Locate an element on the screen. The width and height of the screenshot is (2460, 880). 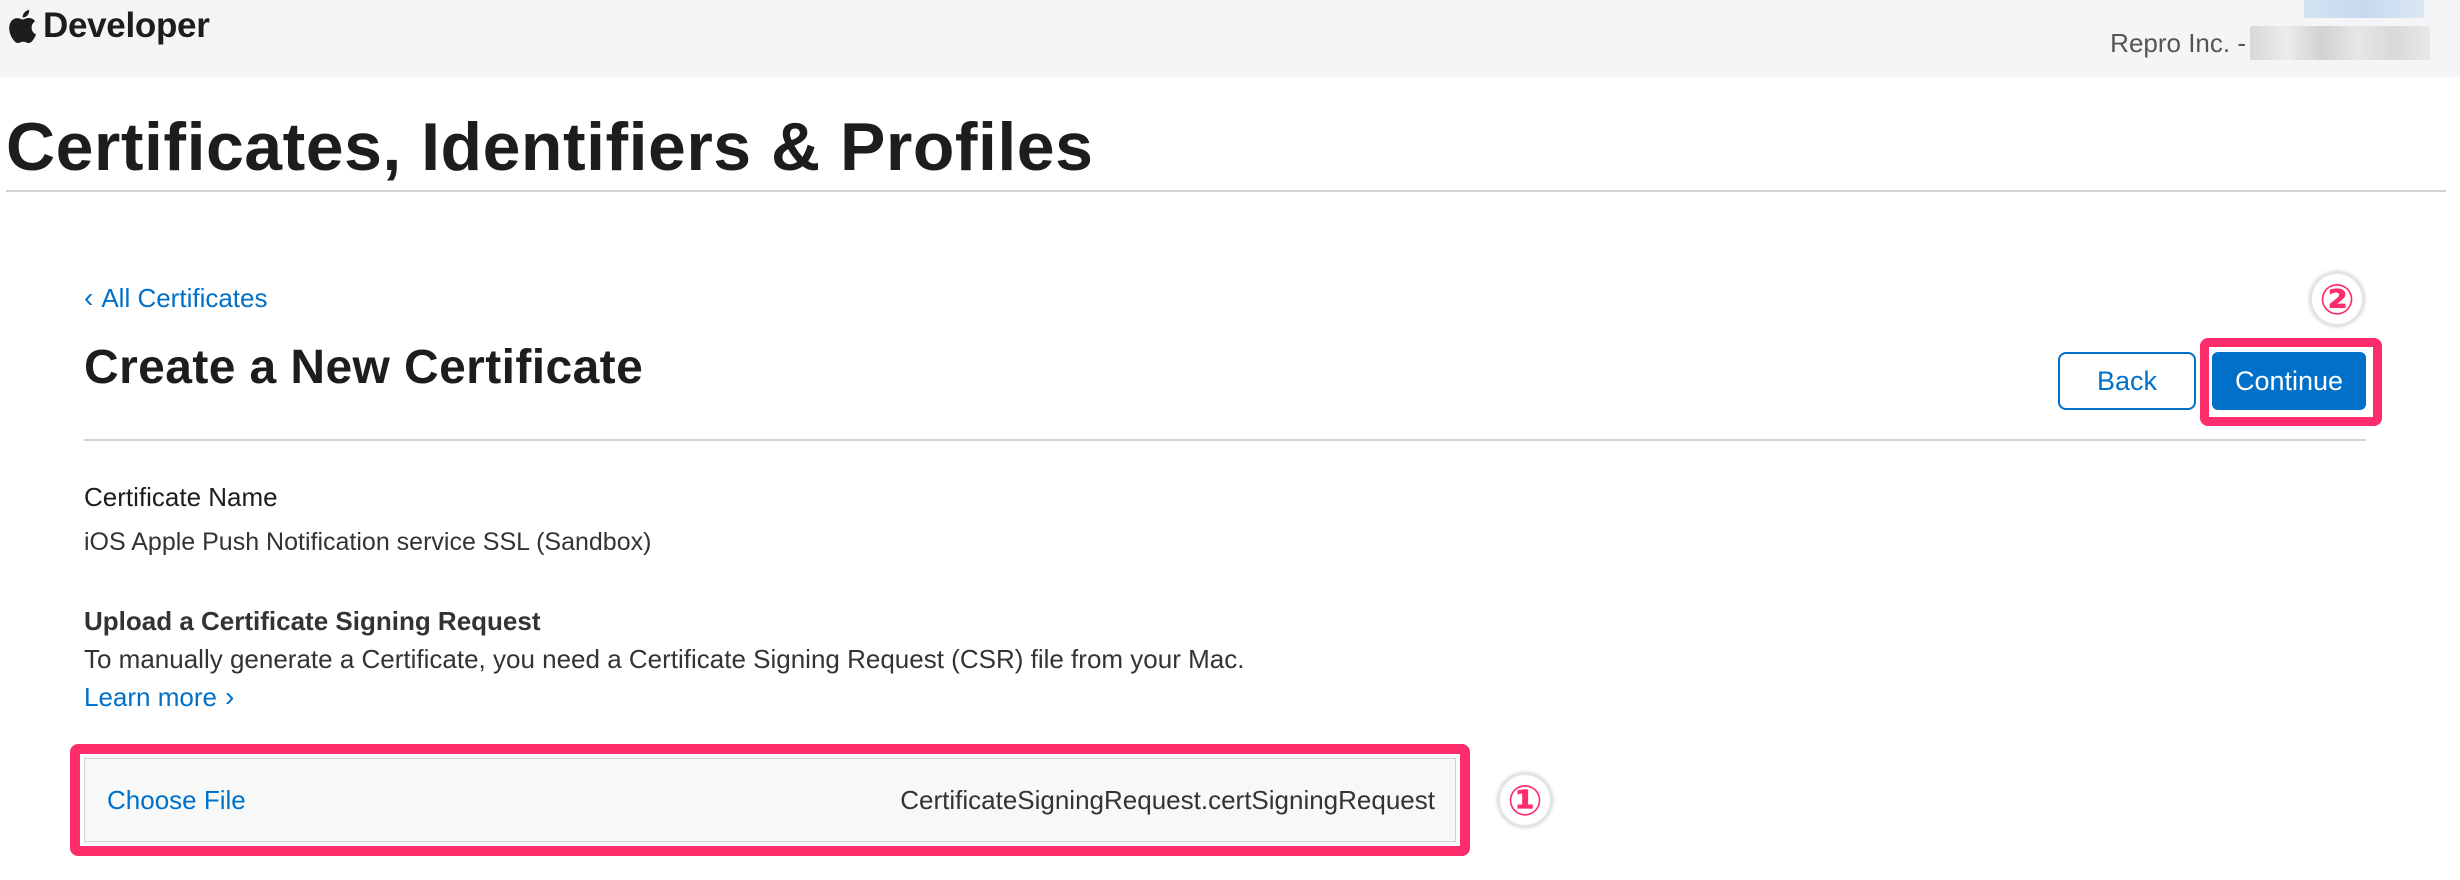
section-title: Create a New Certificate is located at coordinates (364, 367).